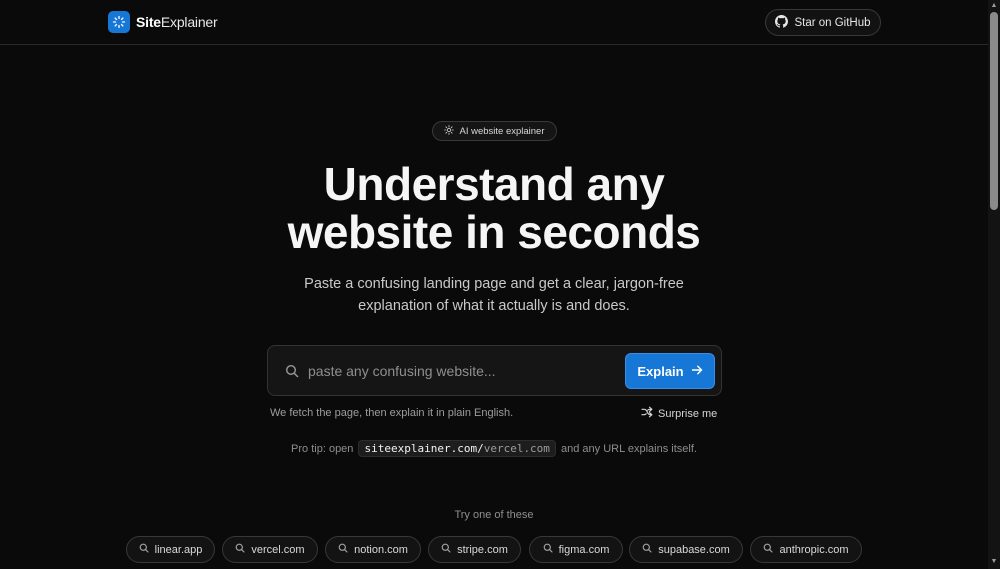  Describe the element at coordinates (494, 22) in the screenshot. I see `top-navbar: SiteExplainer Star on GitHub` at that location.